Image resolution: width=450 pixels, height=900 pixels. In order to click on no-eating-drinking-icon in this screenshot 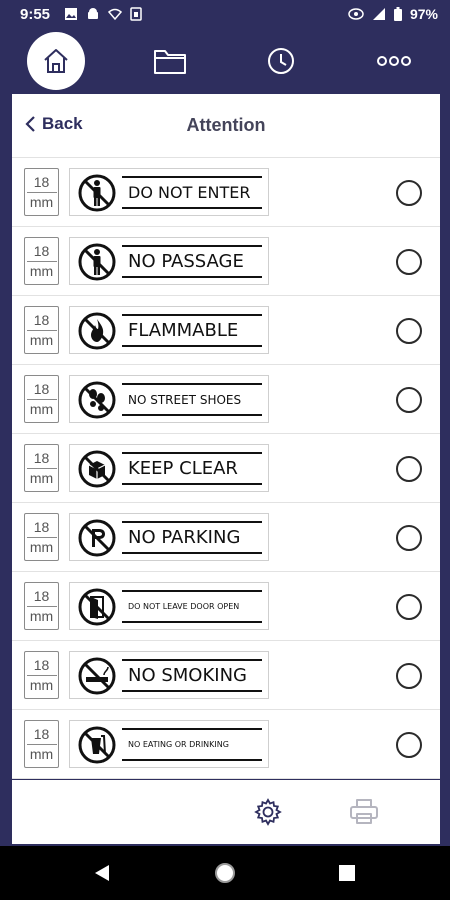, I will do `click(97, 745)`.